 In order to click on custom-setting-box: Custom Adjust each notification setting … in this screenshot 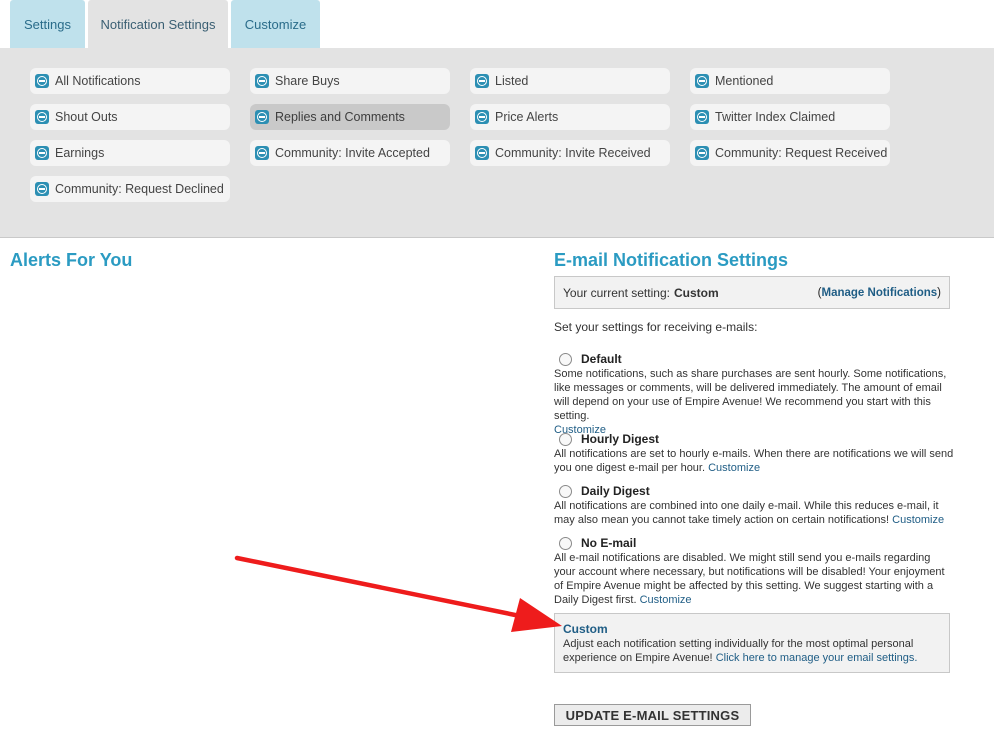, I will do `click(752, 643)`.